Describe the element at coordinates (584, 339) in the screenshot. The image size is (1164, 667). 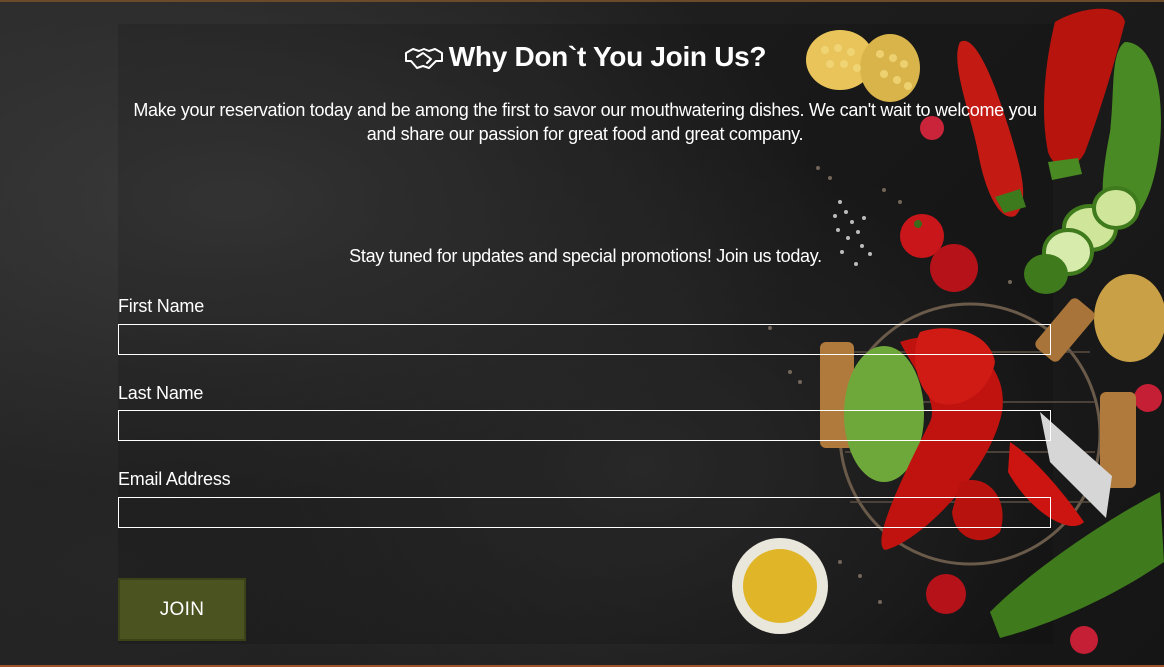
I see `first-name-input` at that location.